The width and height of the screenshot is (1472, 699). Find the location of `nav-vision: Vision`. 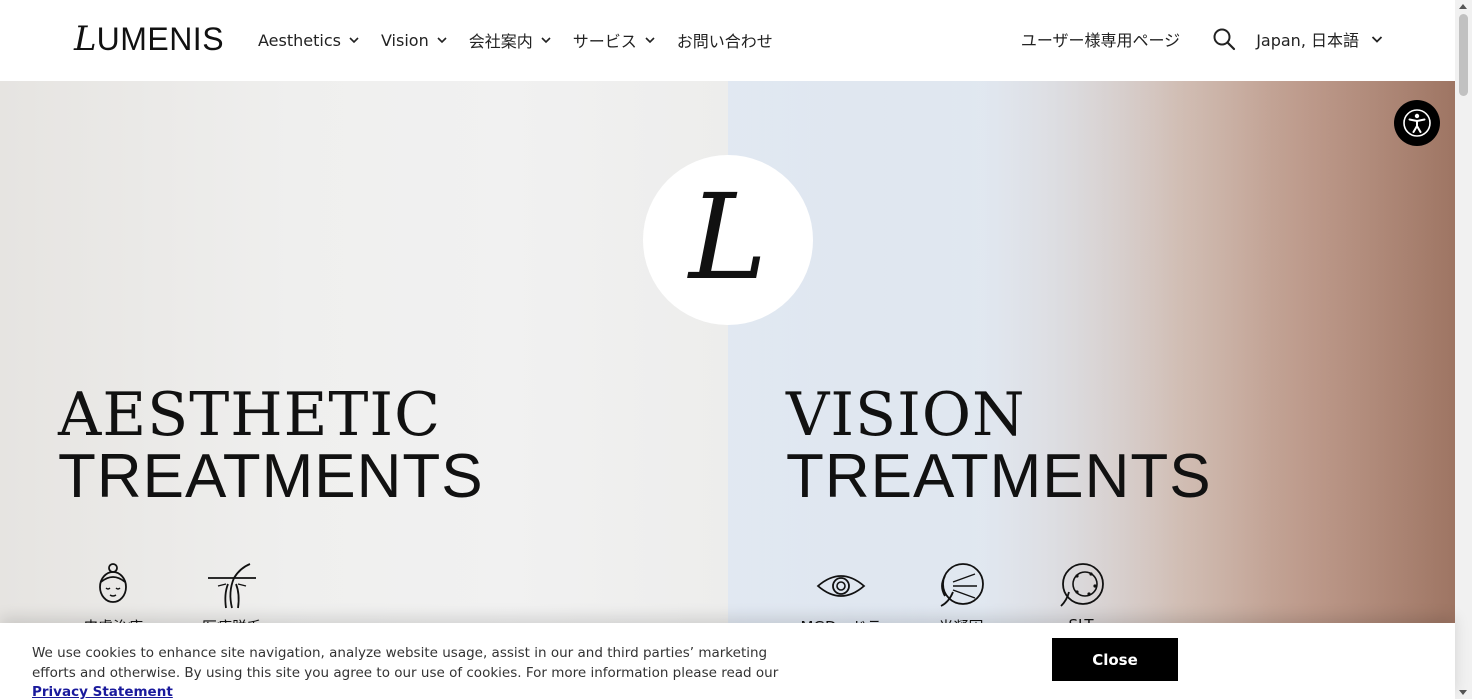

nav-vision: Vision is located at coordinates (414, 40).